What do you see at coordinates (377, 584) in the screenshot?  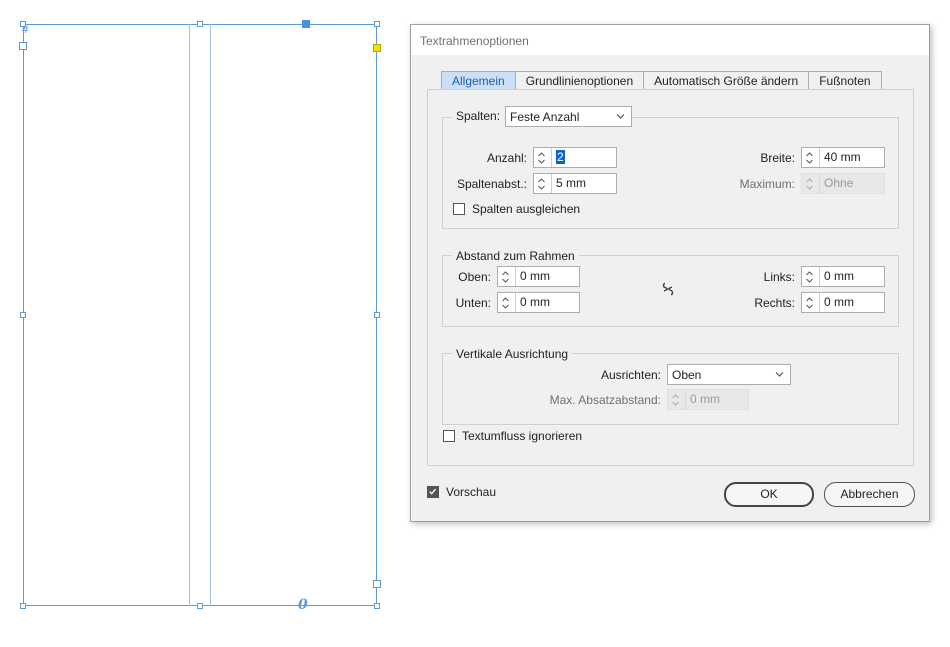 I see `out-port-box` at bounding box center [377, 584].